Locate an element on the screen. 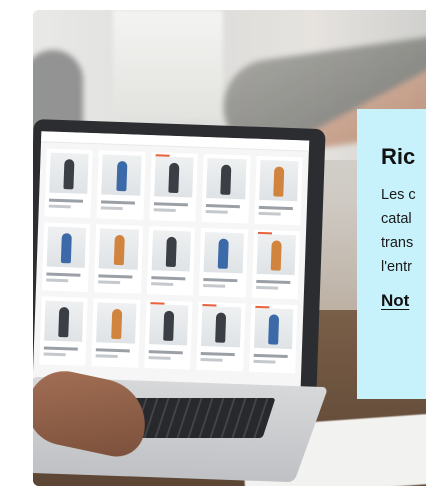 Image resolution: width=426 pixels, height=488 pixels. panel-link: Not is located at coordinates (395, 301).